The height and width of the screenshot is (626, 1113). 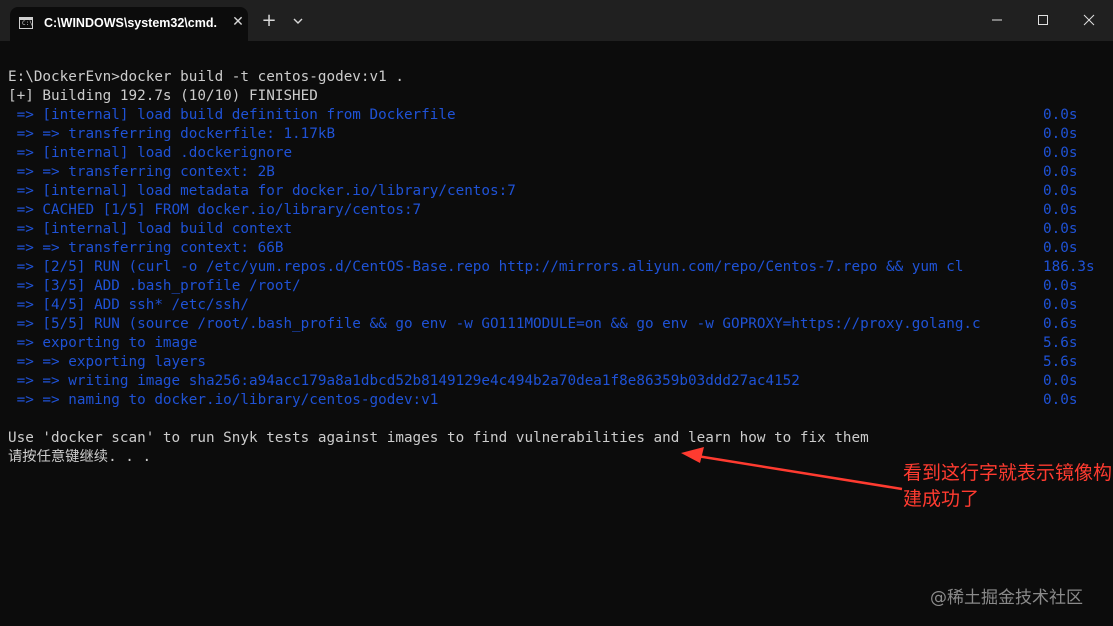 I want to click on watermark: @稀土掘金技术社区, so click(x=1006, y=598).